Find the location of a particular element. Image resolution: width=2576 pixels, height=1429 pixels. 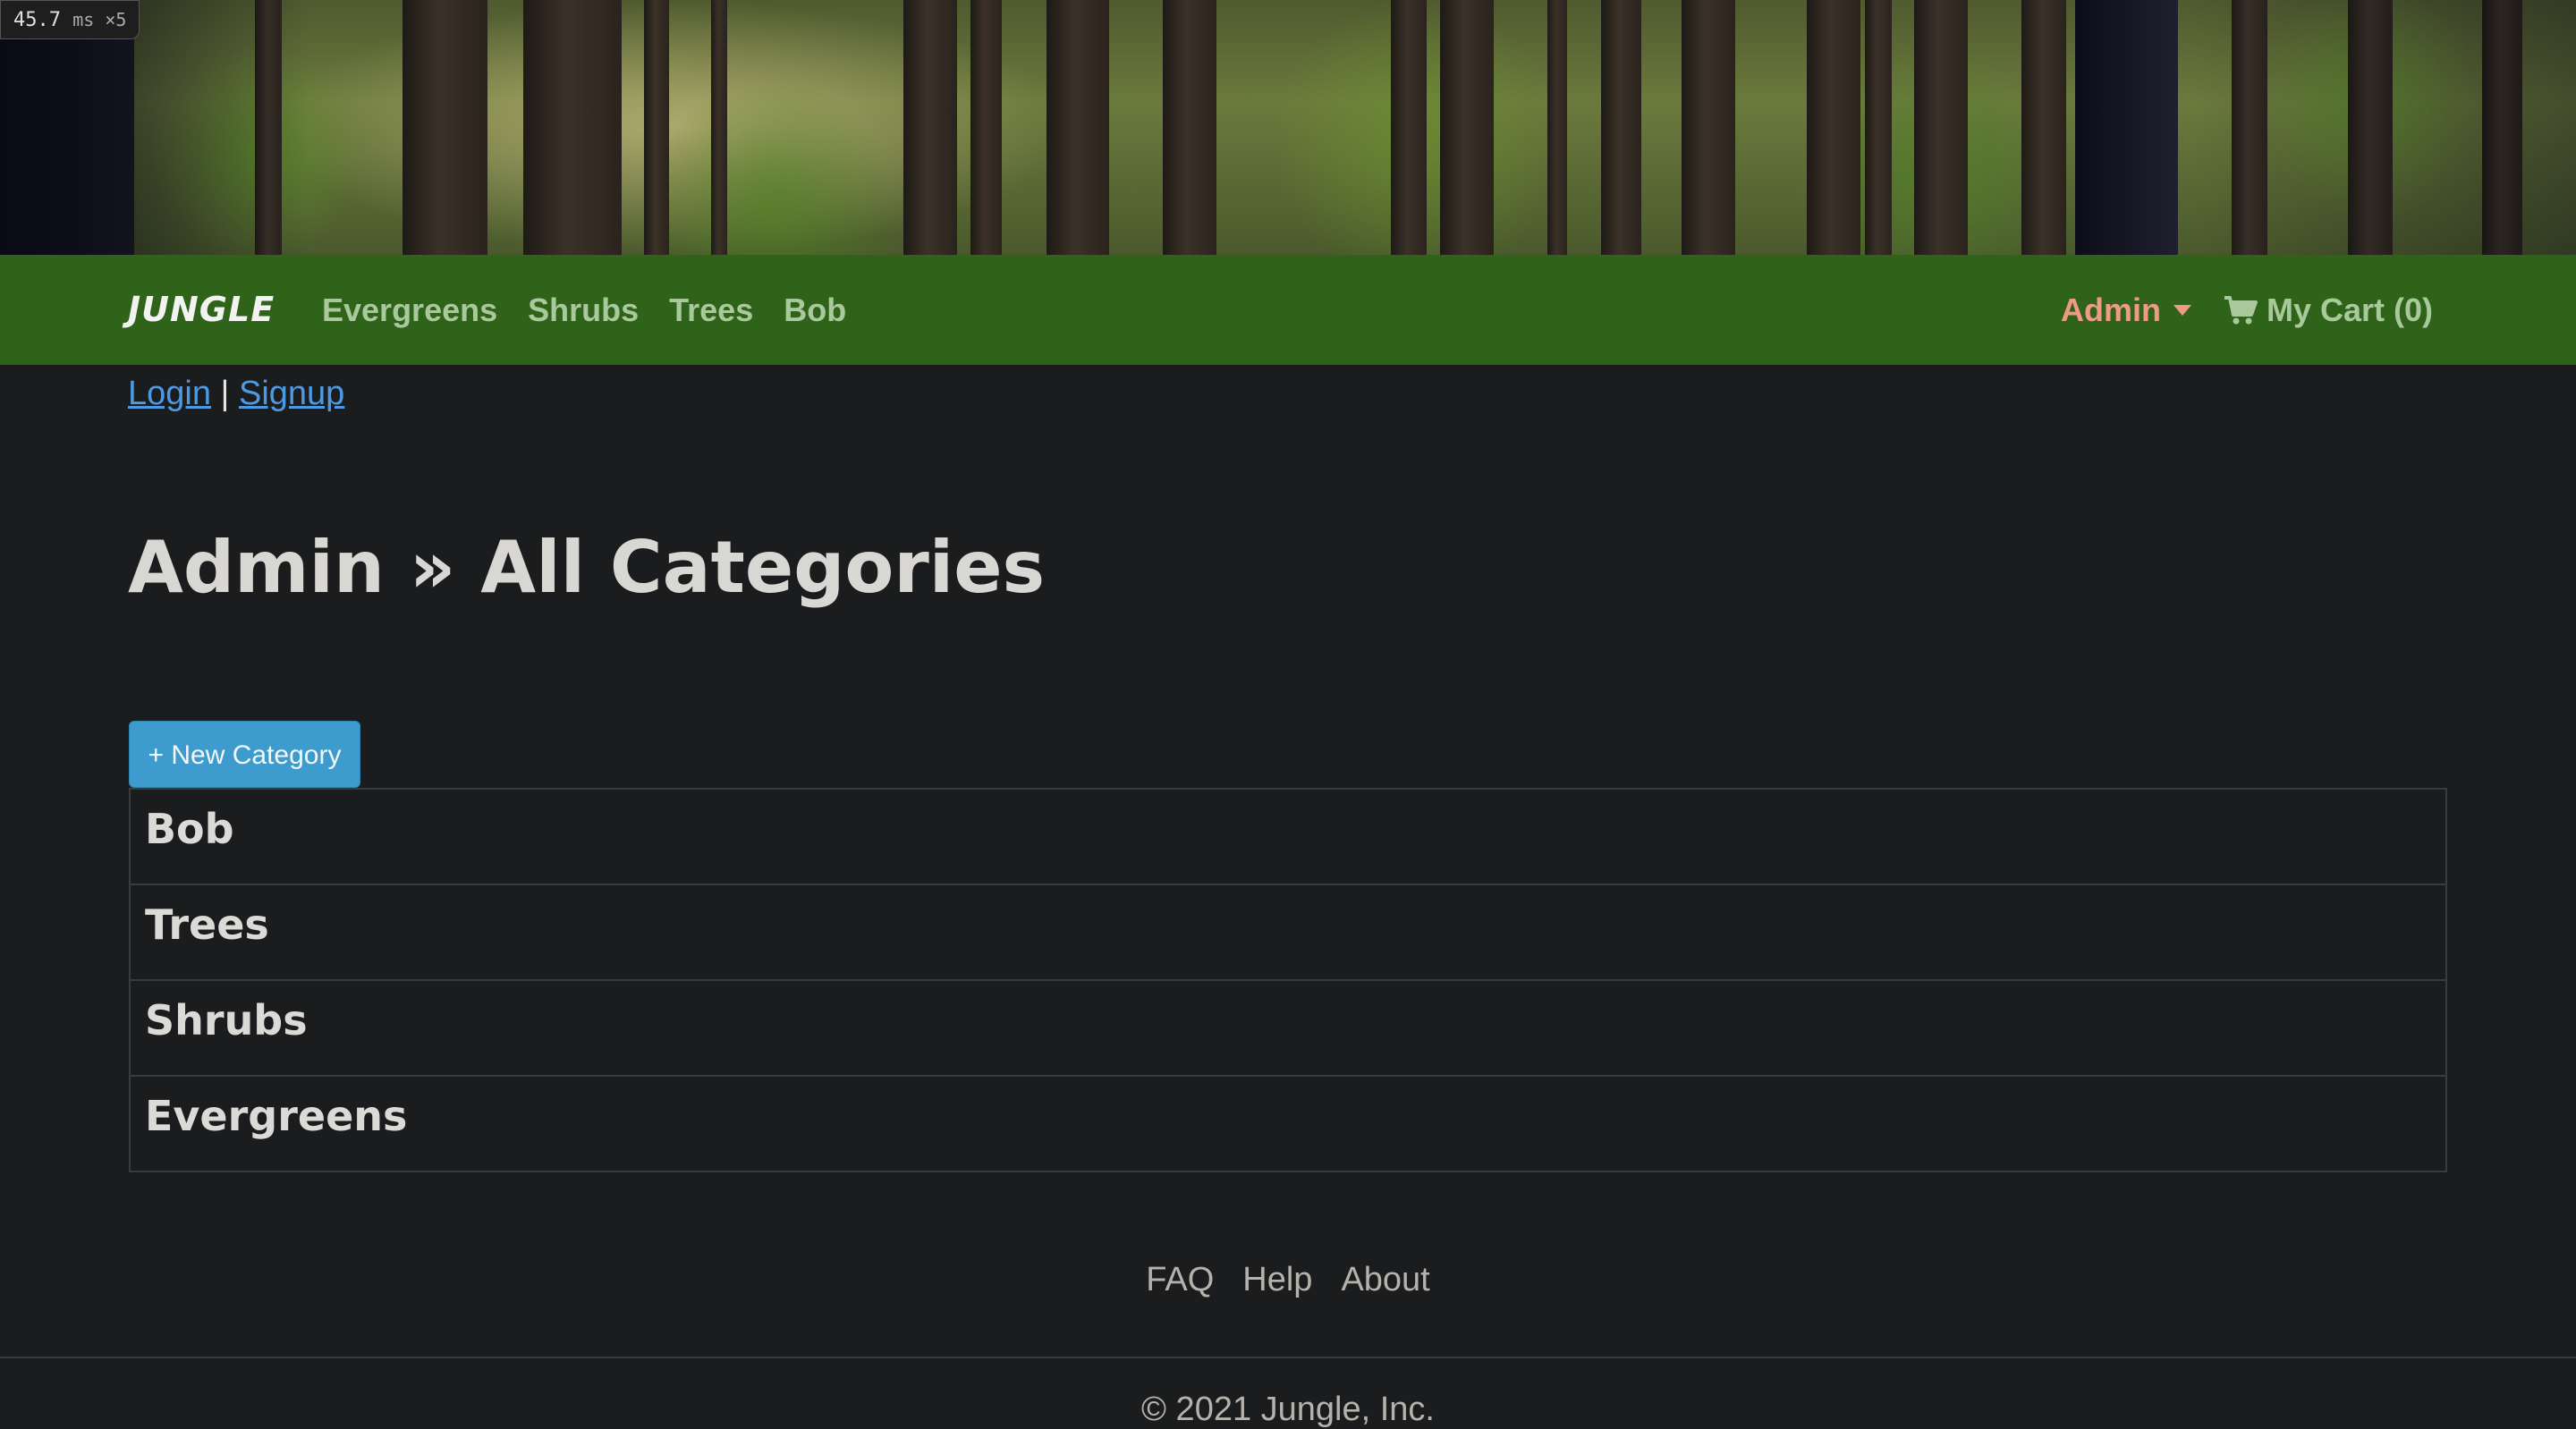

nav-link-trees: Trees is located at coordinates (711, 310).